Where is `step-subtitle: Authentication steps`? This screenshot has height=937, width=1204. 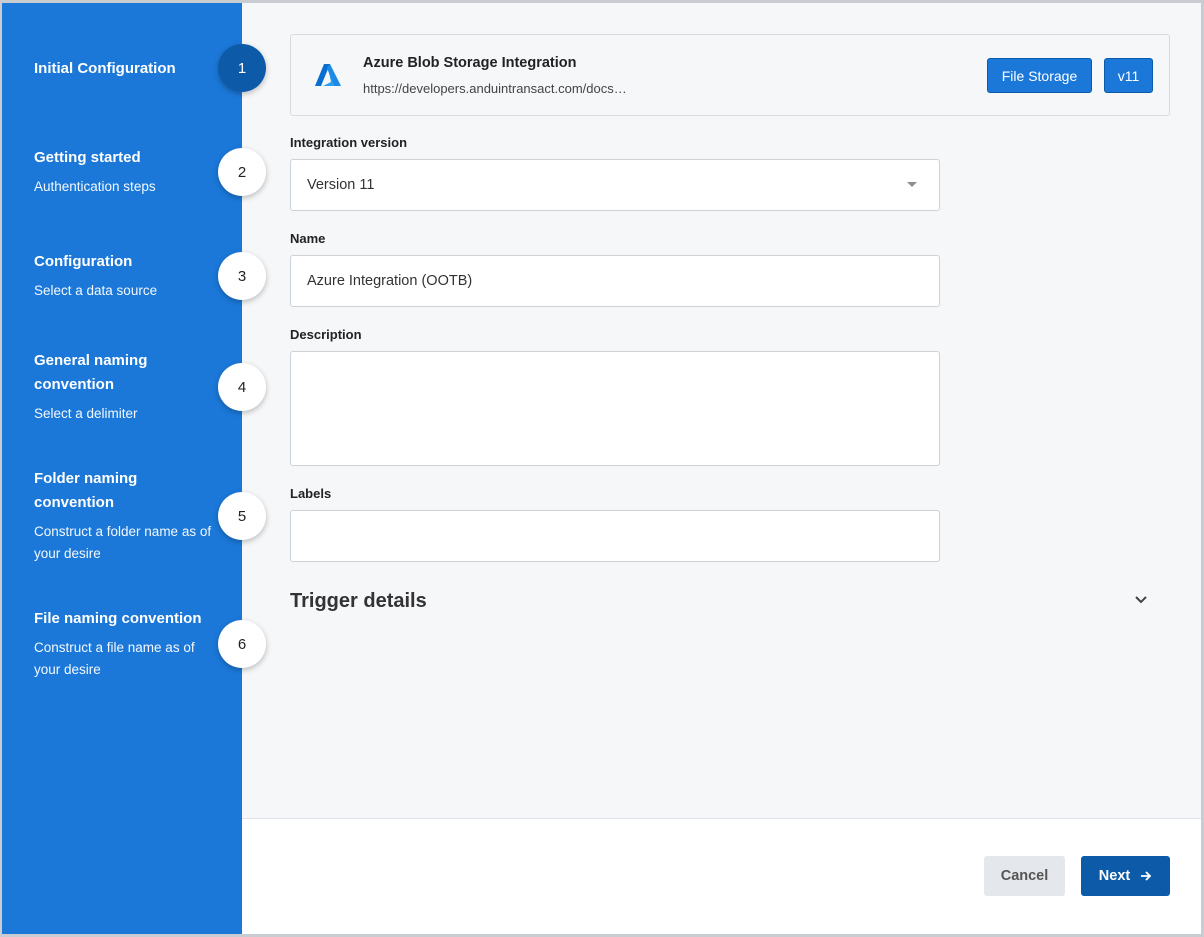
step-subtitle: Authentication steps is located at coordinates (95, 186).